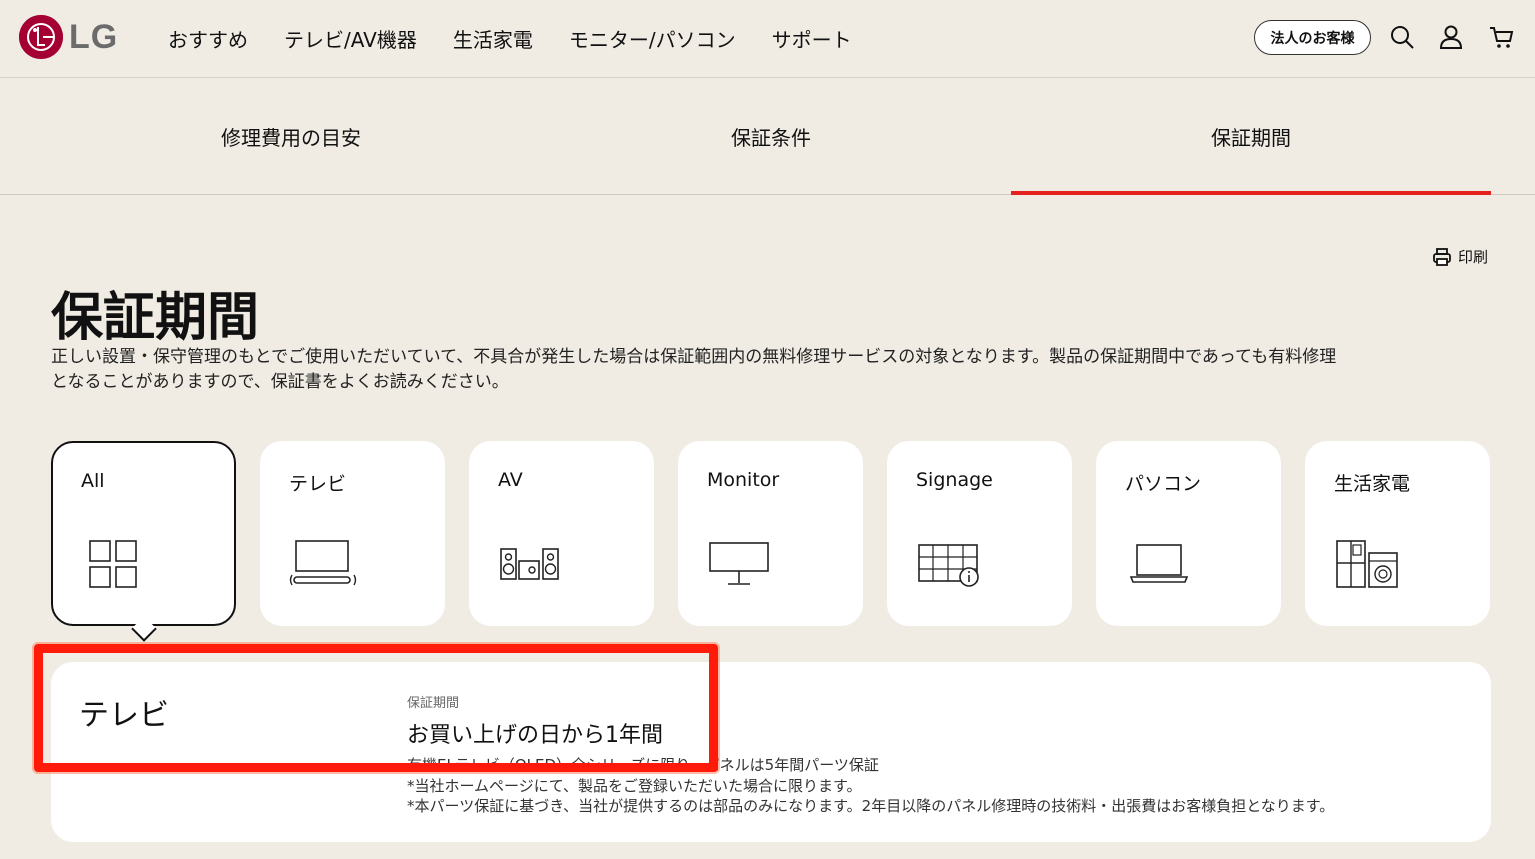 Image resolution: width=1535 pixels, height=859 pixels. What do you see at coordinates (1188, 533) in the screenshot?
I see `category-card-pc: パソコン` at bounding box center [1188, 533].